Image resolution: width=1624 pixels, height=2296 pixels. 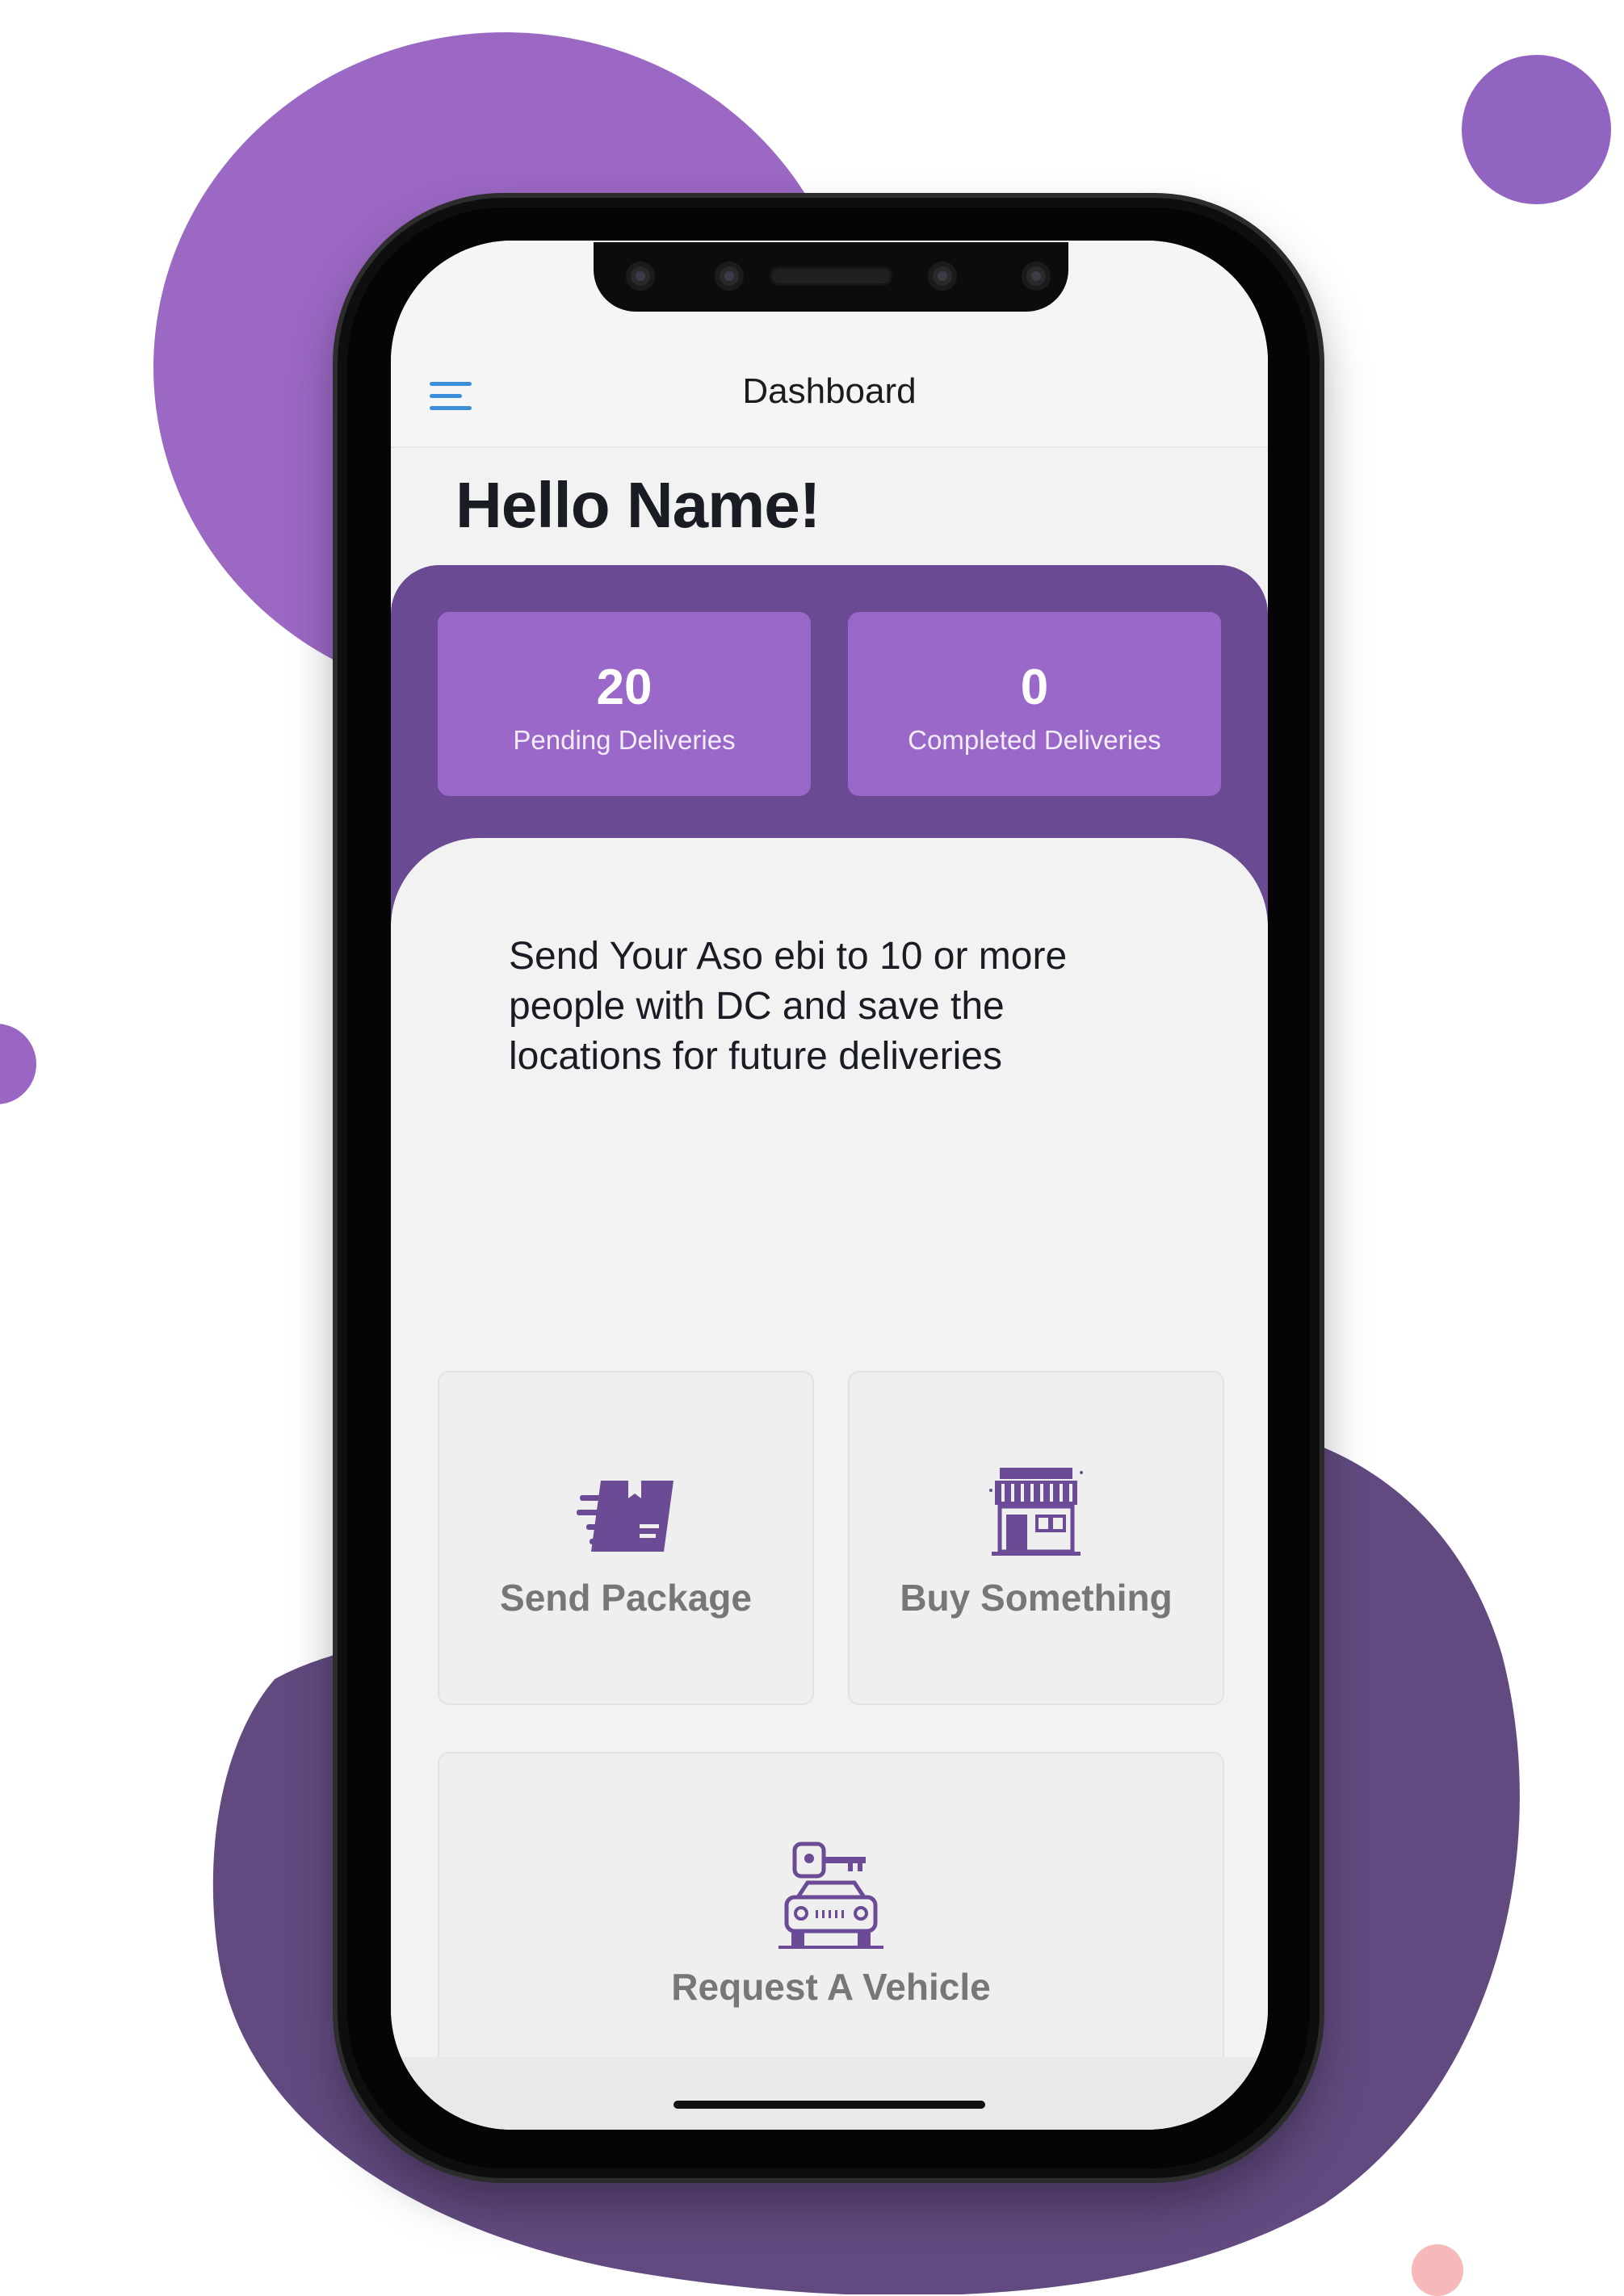 I want to click on pending-deliveries-count: 20, so click(x=624, y=687).